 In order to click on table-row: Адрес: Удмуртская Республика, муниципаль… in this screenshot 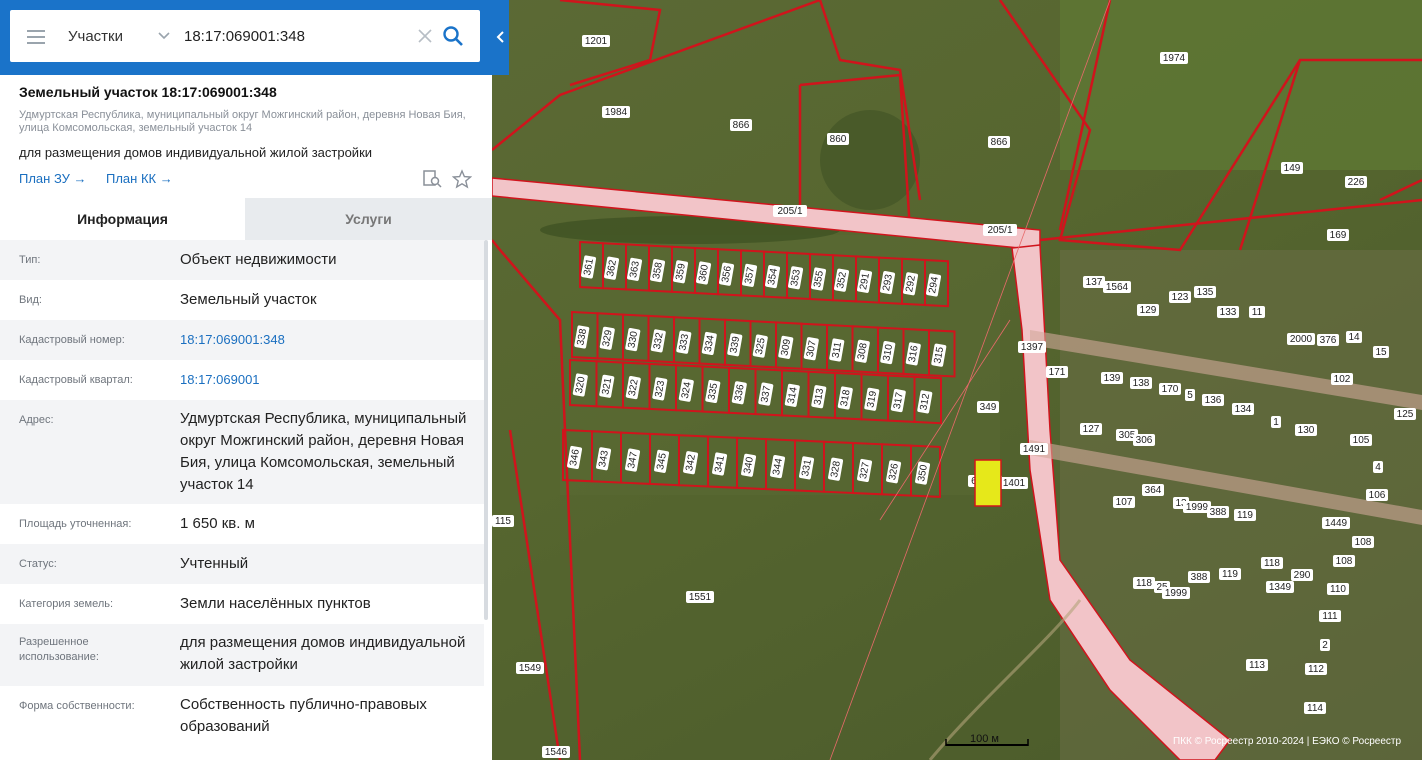, I will do `click(242, 452)`.